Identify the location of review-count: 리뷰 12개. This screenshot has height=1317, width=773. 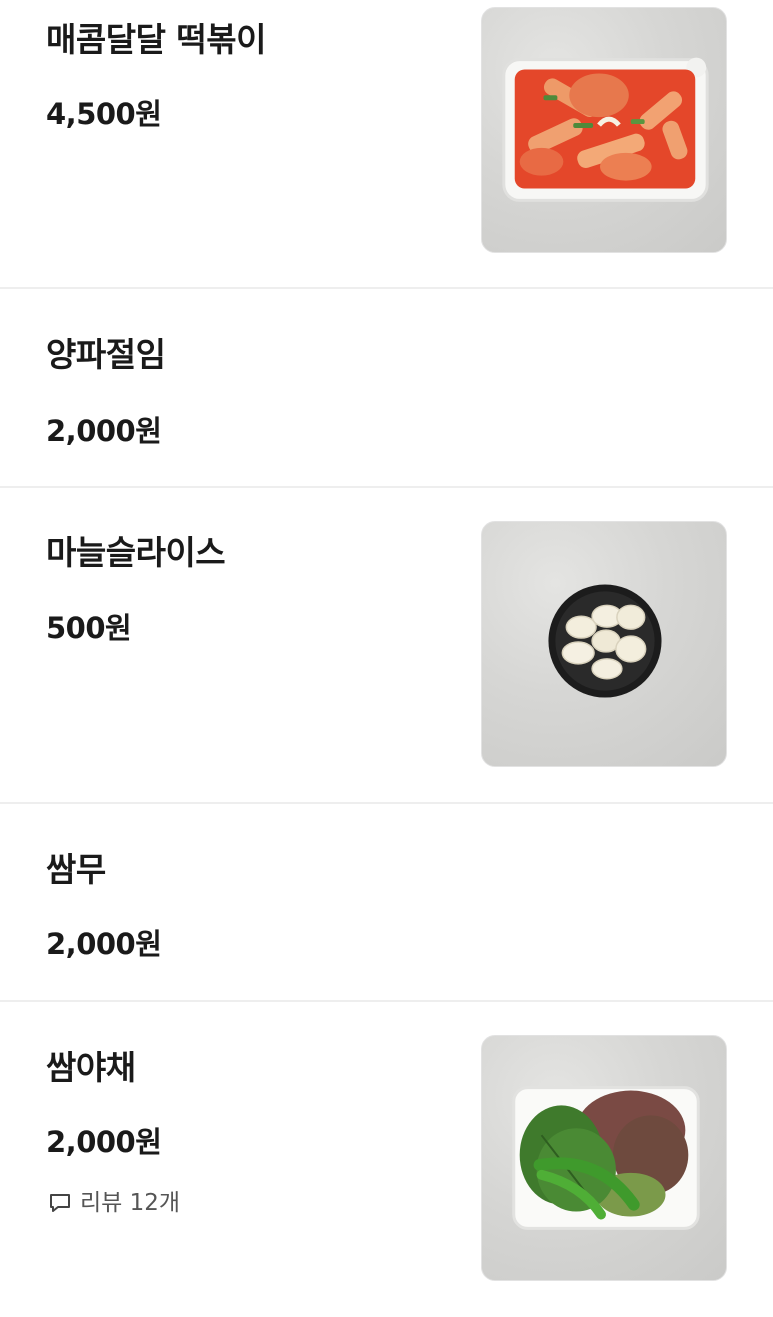
(114, 1203).